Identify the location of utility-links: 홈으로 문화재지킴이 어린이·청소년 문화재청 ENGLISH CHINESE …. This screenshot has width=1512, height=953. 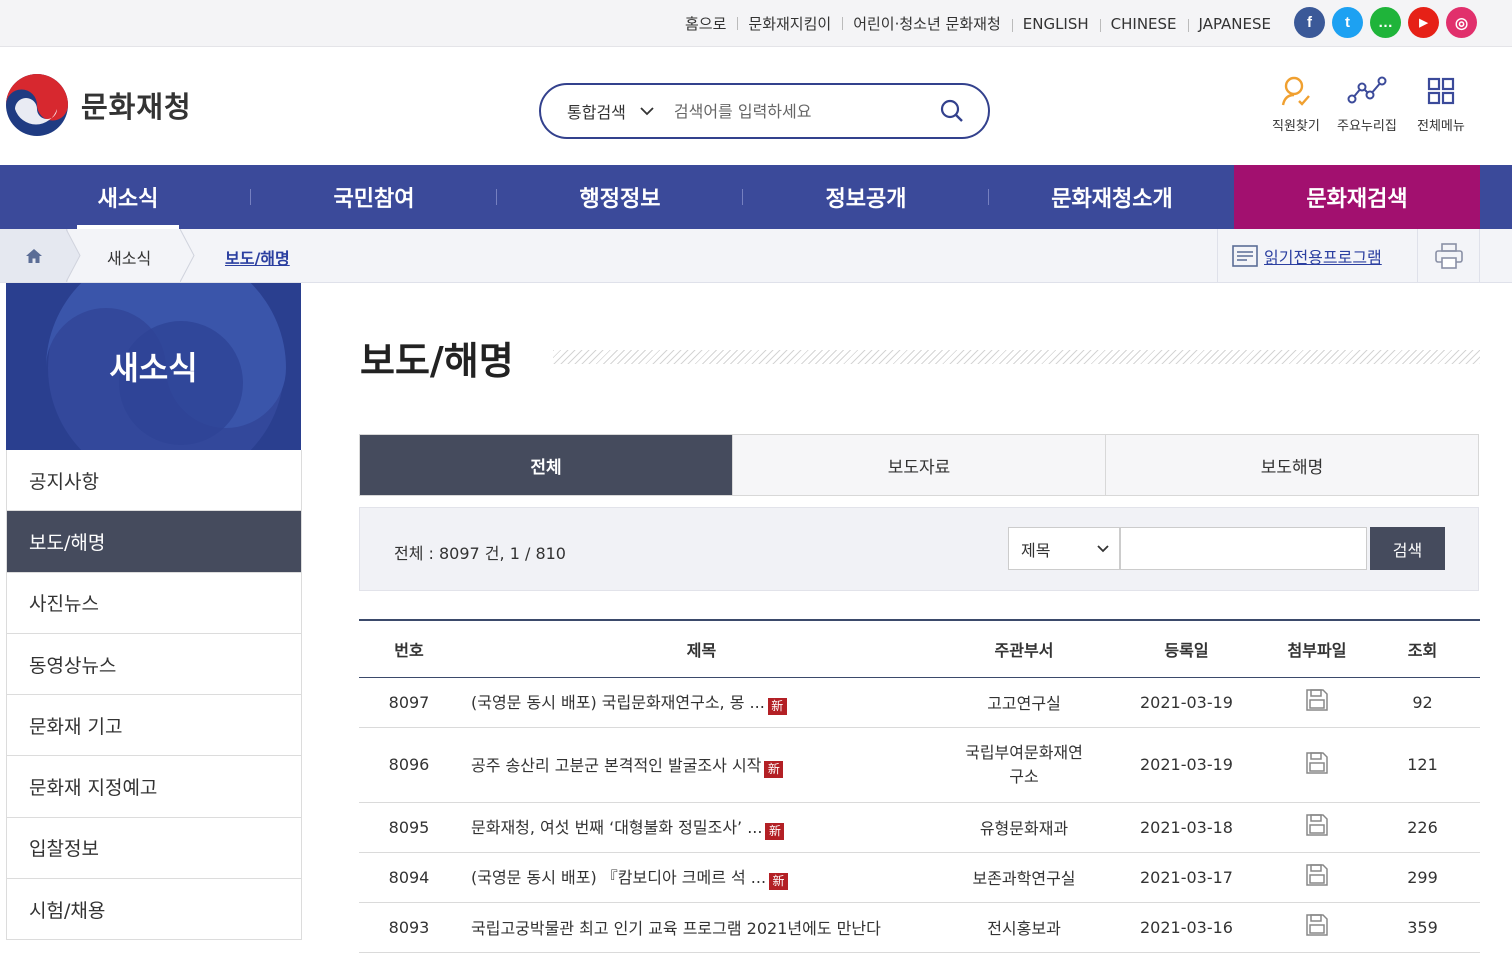
(978, 23).